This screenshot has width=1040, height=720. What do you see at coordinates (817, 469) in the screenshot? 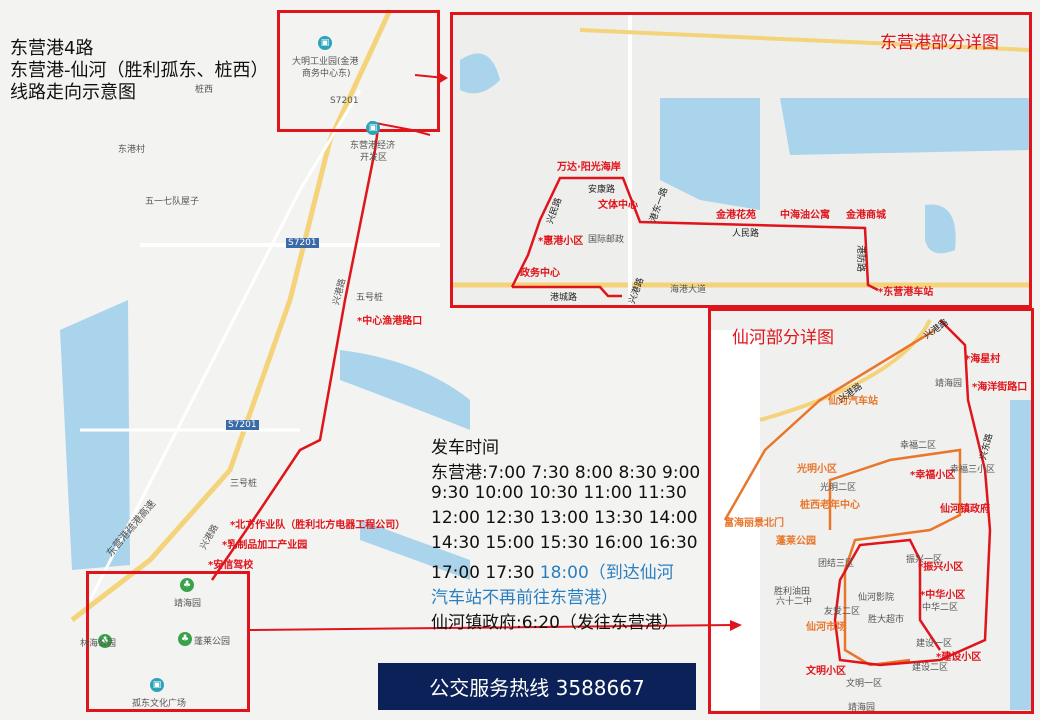
I see `xh-stop-guangming: 光明小区` at bounding box center [817, 469].